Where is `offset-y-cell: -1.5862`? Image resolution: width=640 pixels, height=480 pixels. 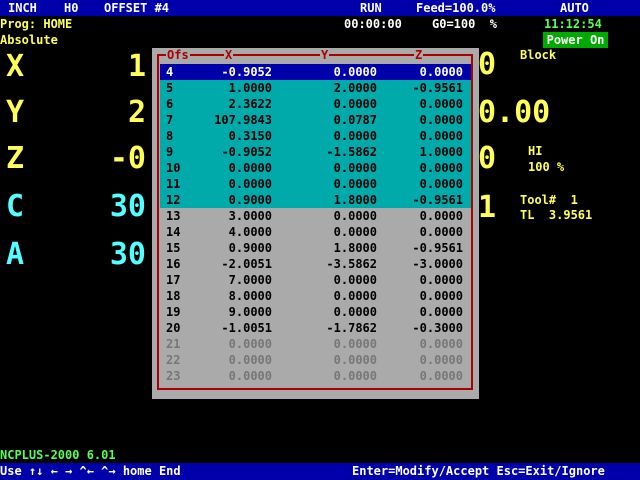 offset-y-cell: -1.5862 is located at coordinates (337, 152).